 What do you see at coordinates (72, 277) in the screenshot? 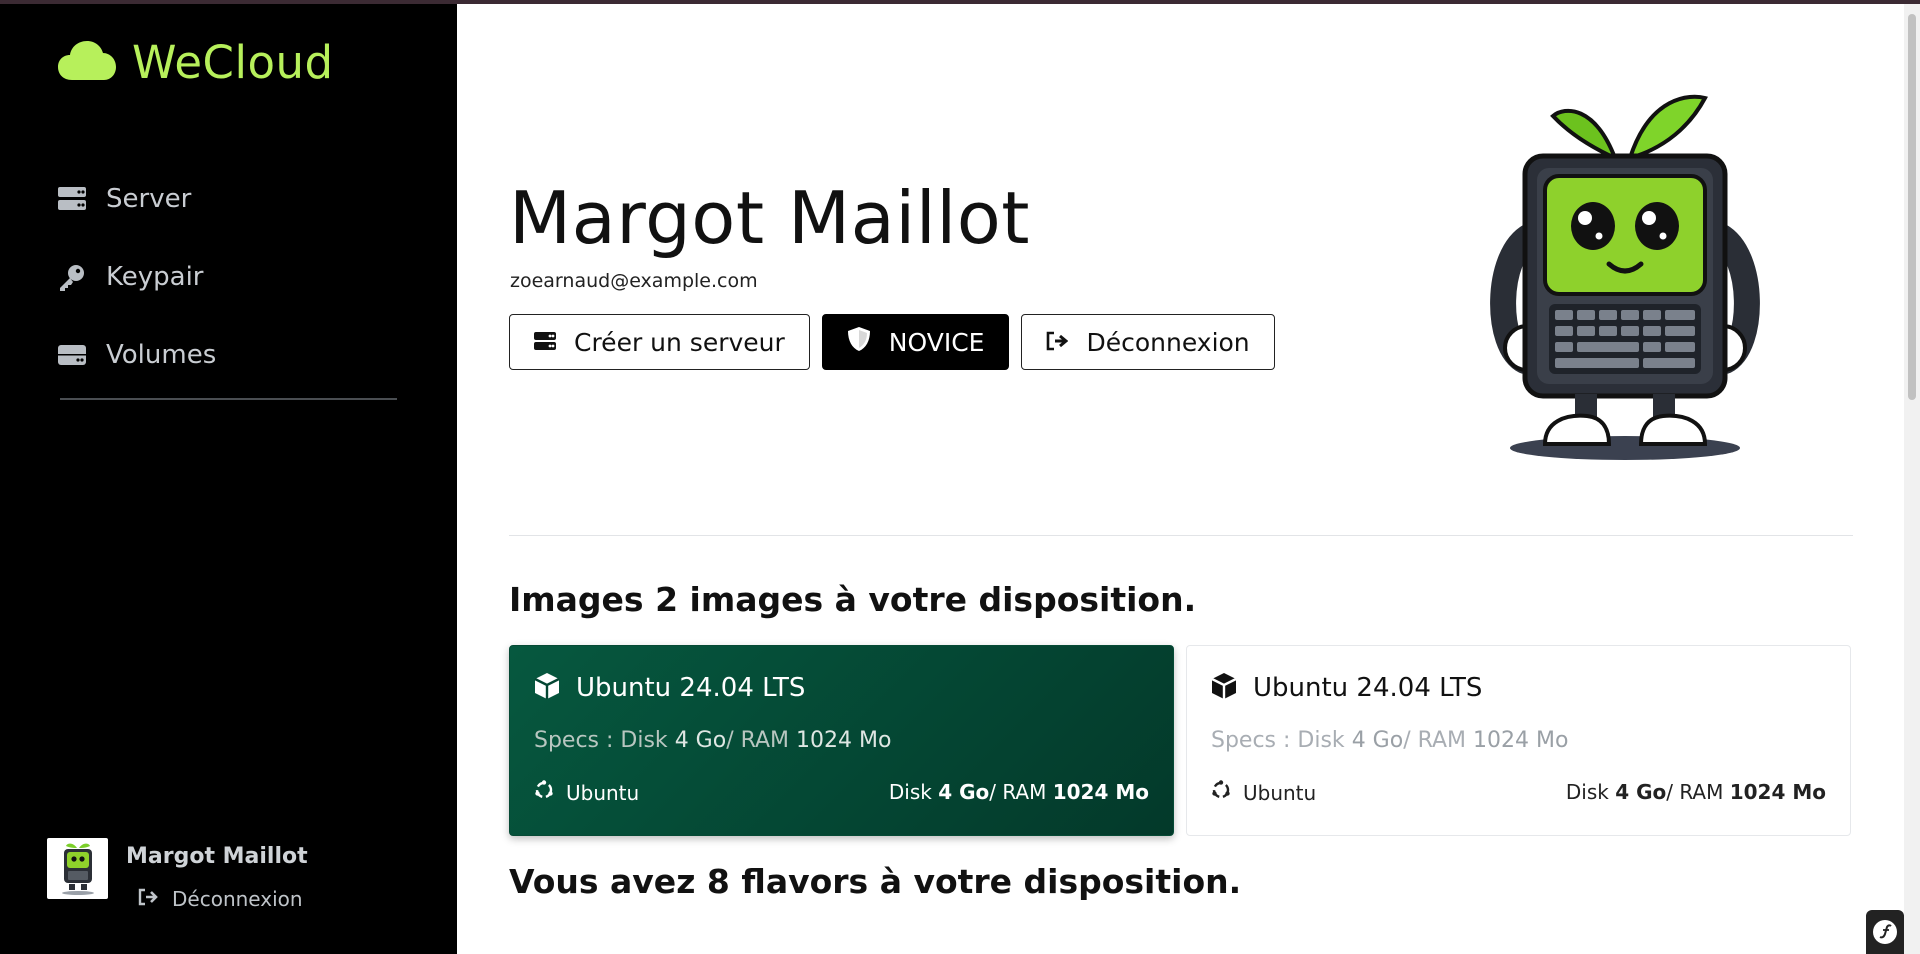
I see `key-icon` at bounding box center [72, 277].